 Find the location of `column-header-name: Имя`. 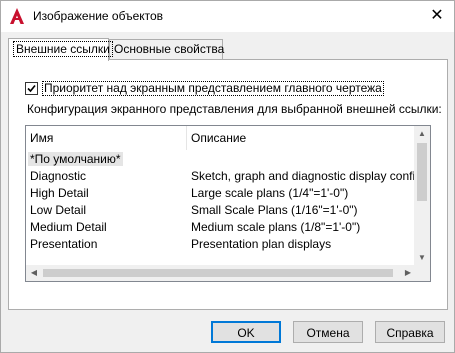

column-header-name: Имя is located at coordinates (106, 138).